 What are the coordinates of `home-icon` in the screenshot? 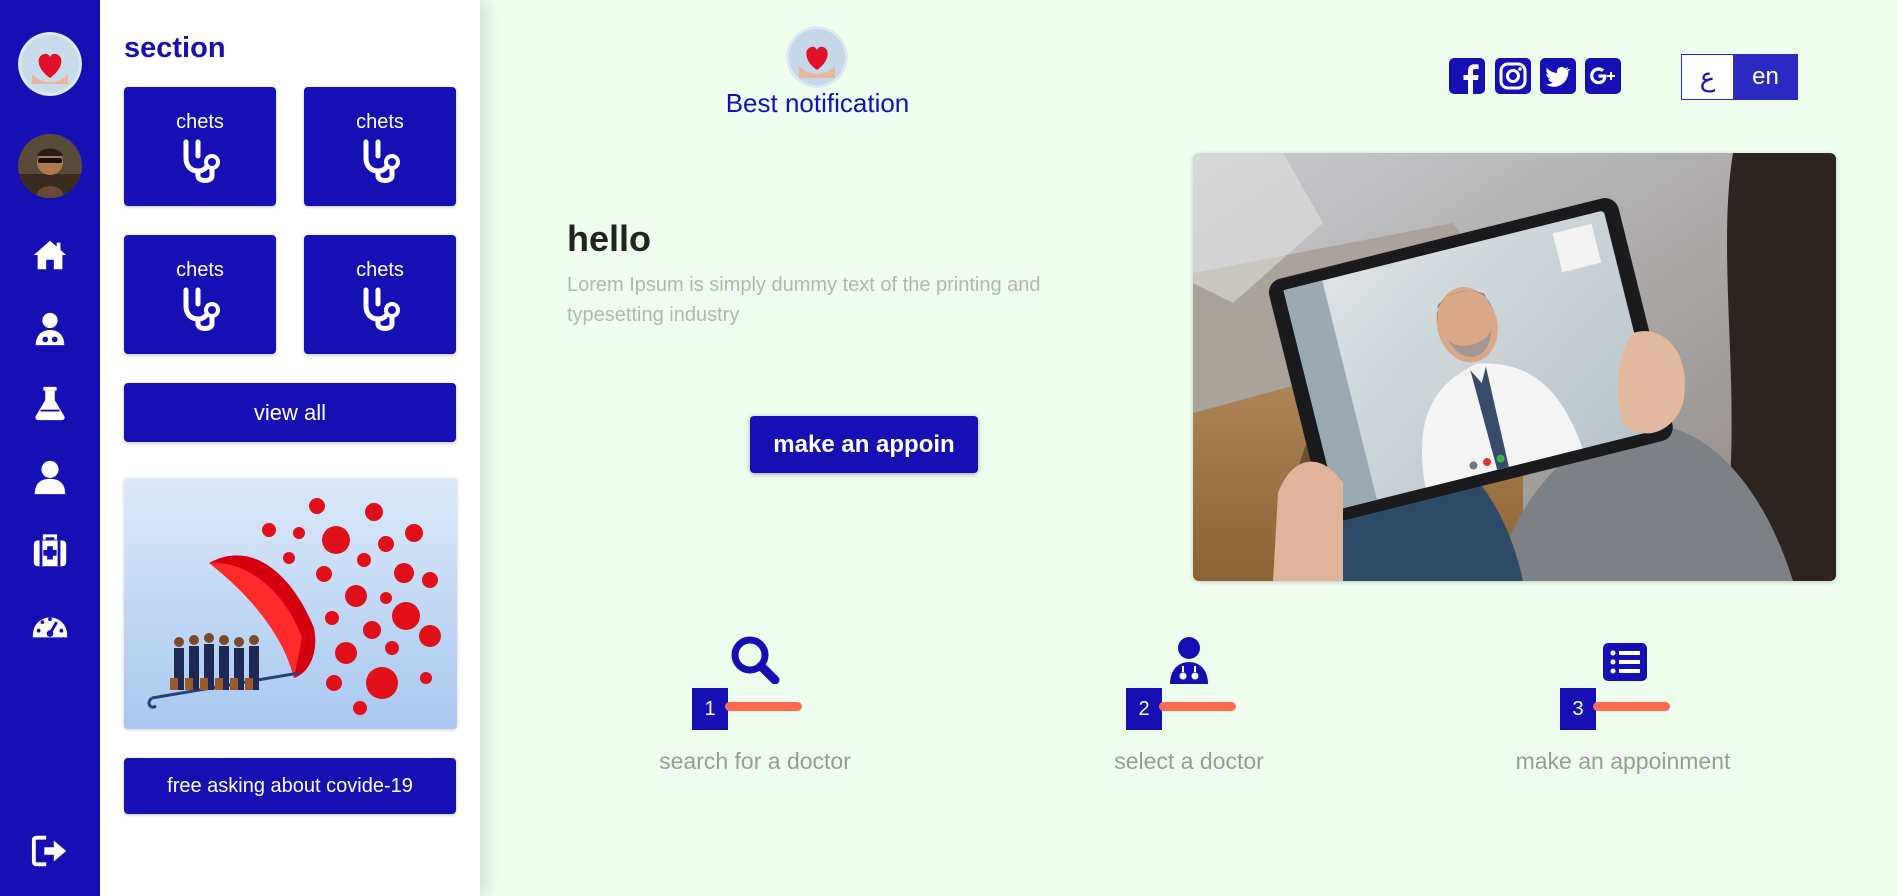 It's located at (50, 255).